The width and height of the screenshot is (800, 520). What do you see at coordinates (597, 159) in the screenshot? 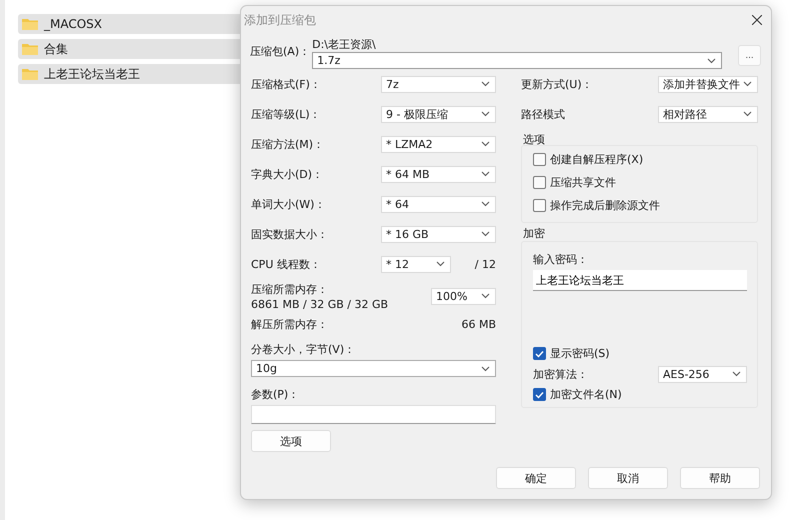
I see `checkbox-label: 创建自解压程序(X)` at bounding box center [597, 159].